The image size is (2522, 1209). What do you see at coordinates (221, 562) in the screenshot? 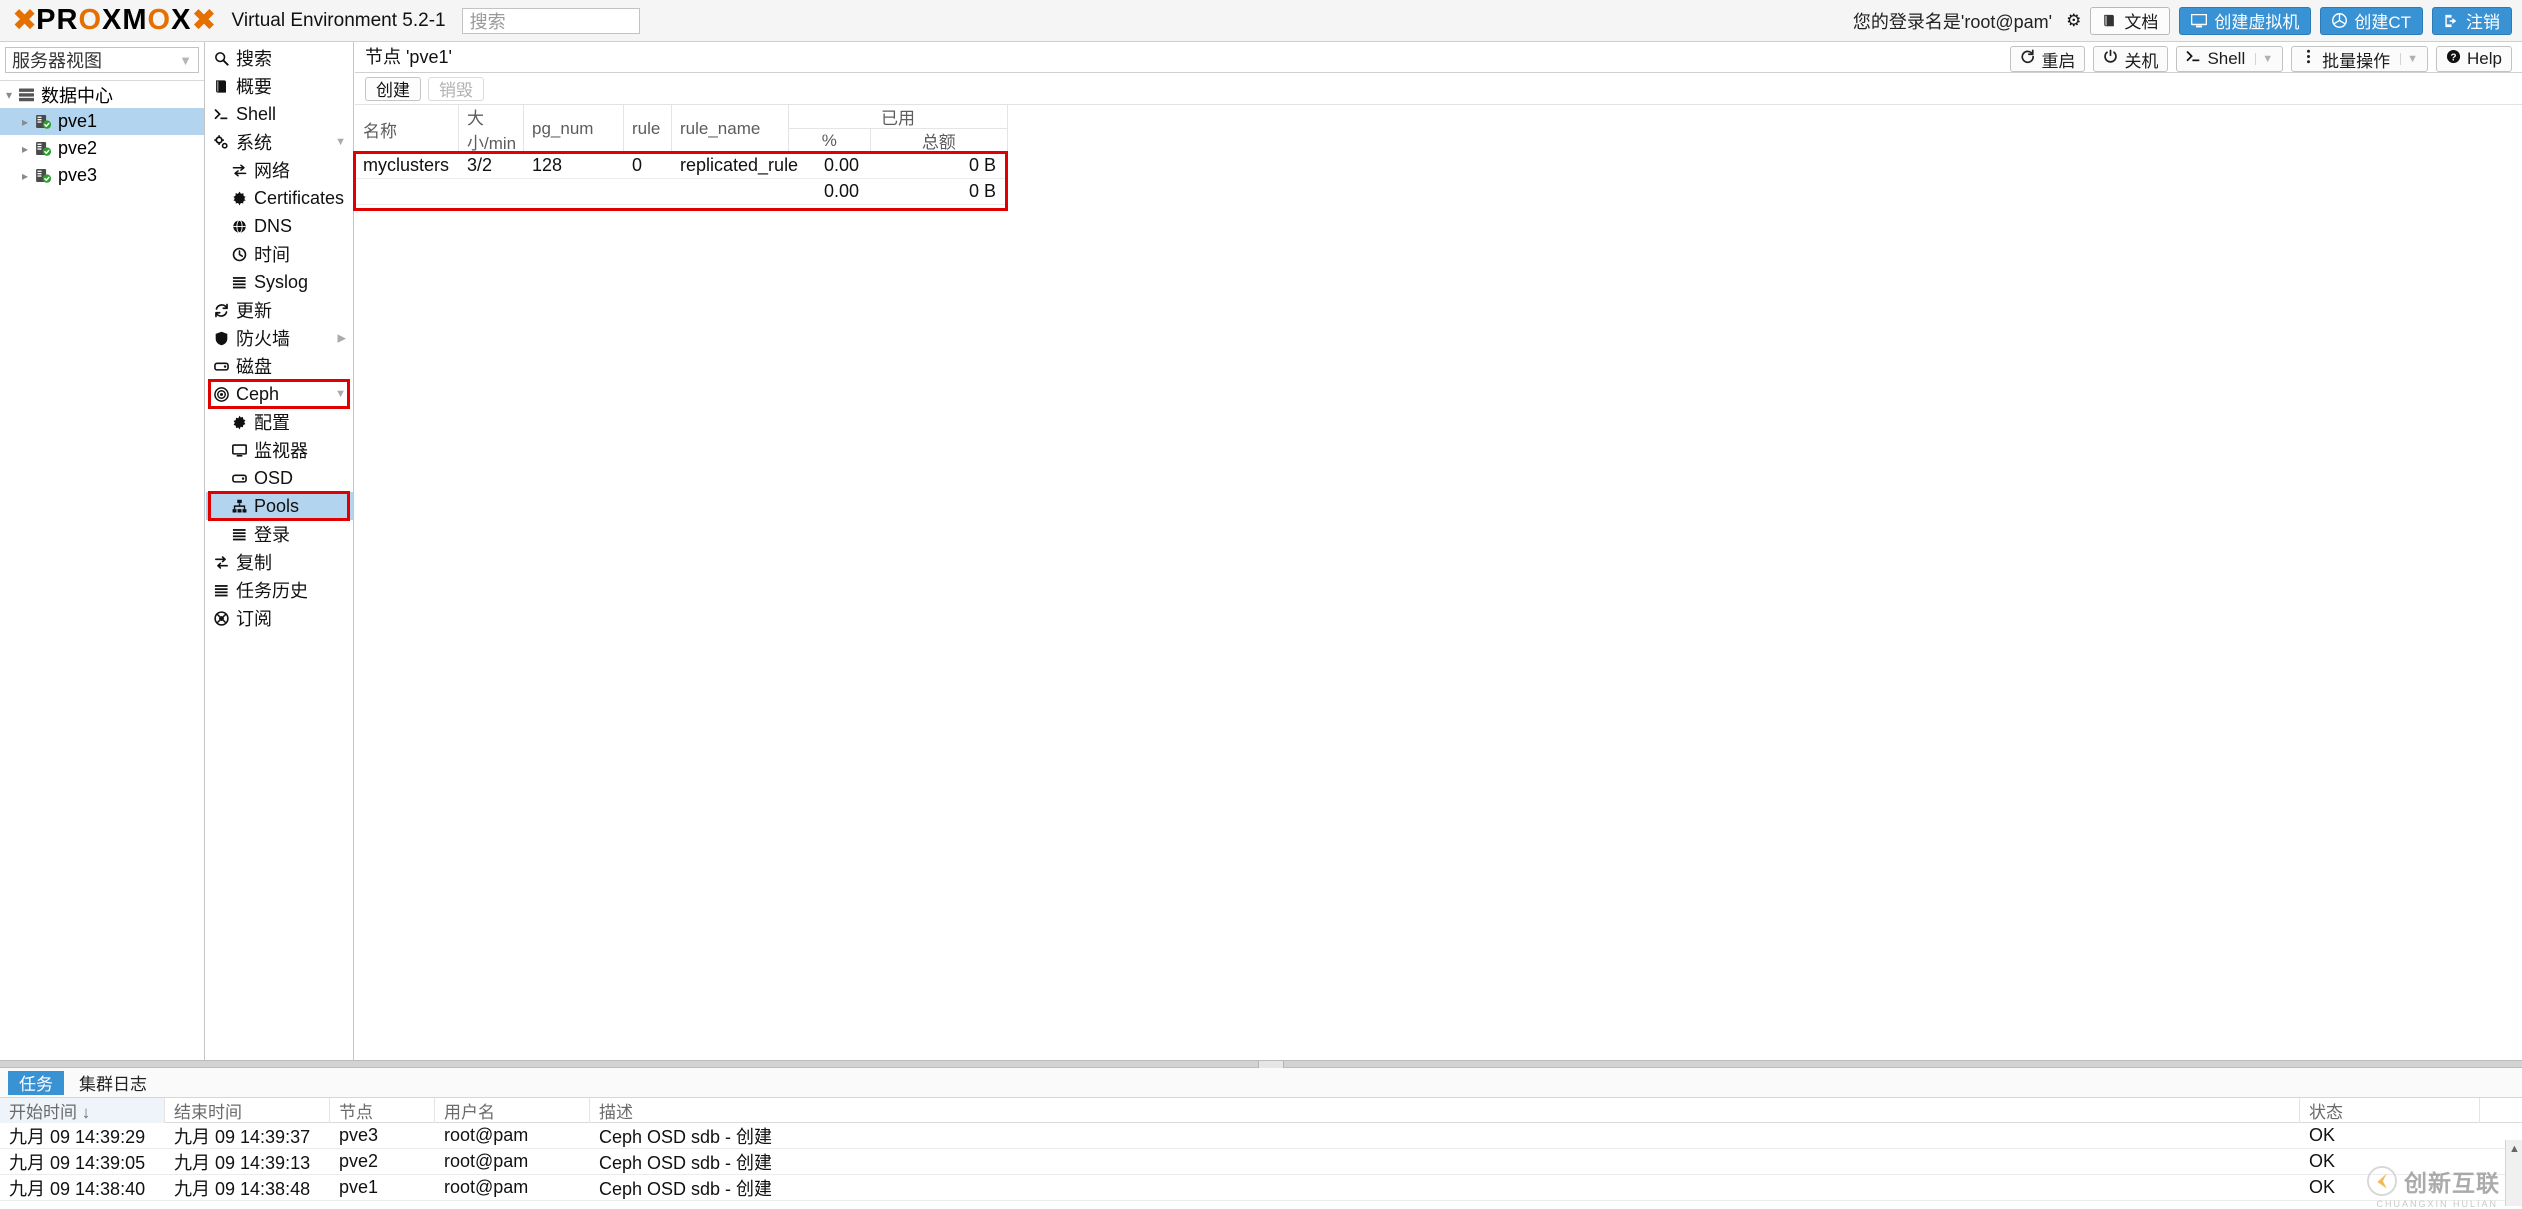
I see `replicate-icon` at bounding box center [221, 562].